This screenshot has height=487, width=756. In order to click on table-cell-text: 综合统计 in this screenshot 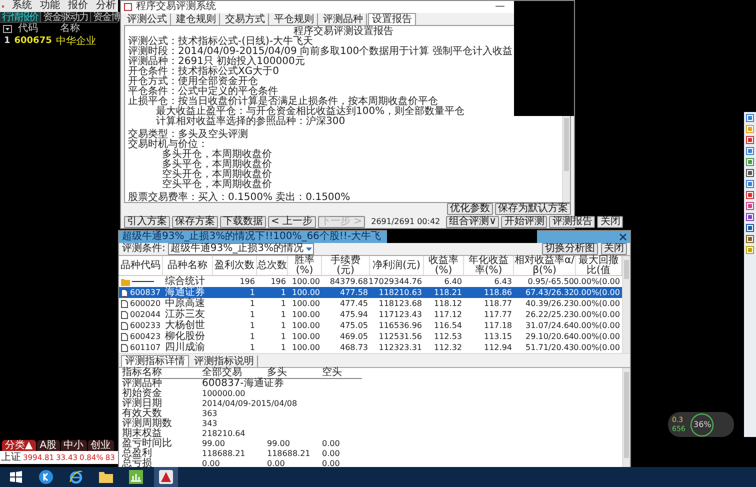, I will do `click(185, 281)`.